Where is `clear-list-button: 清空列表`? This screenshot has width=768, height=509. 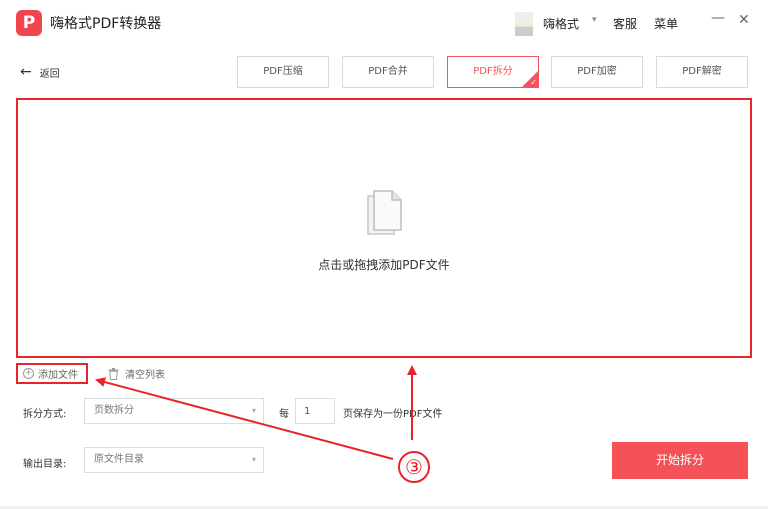 clear-list-button: 清空列表 is located at coordinates (136, 373).